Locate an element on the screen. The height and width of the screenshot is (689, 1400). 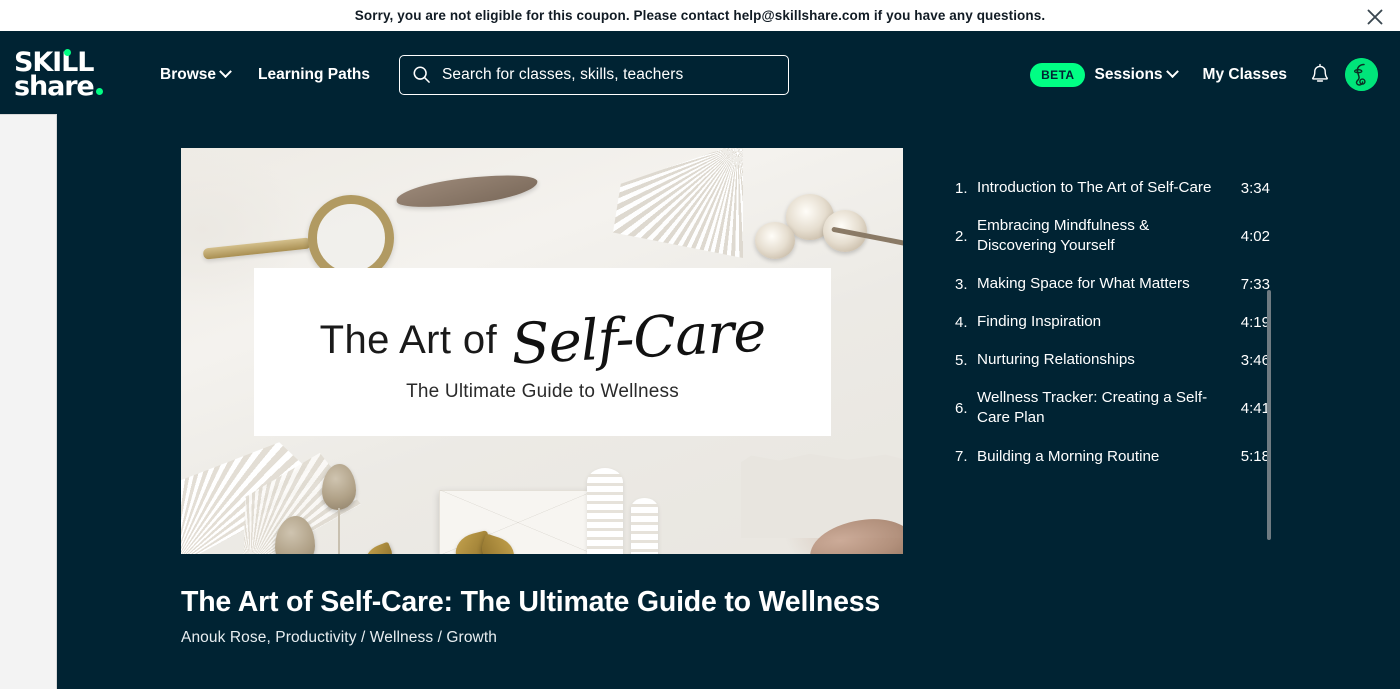
nav-my-classes-label: My Classes is located at coordinates (1244, 74).